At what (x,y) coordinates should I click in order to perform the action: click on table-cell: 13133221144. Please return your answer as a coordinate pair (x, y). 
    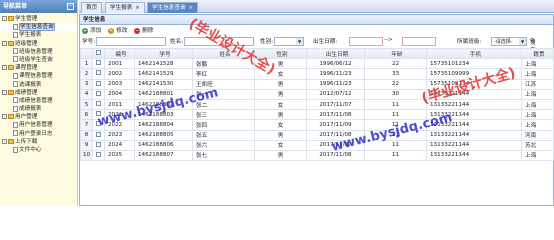
    Looking at the image, I should click on (474, 125).